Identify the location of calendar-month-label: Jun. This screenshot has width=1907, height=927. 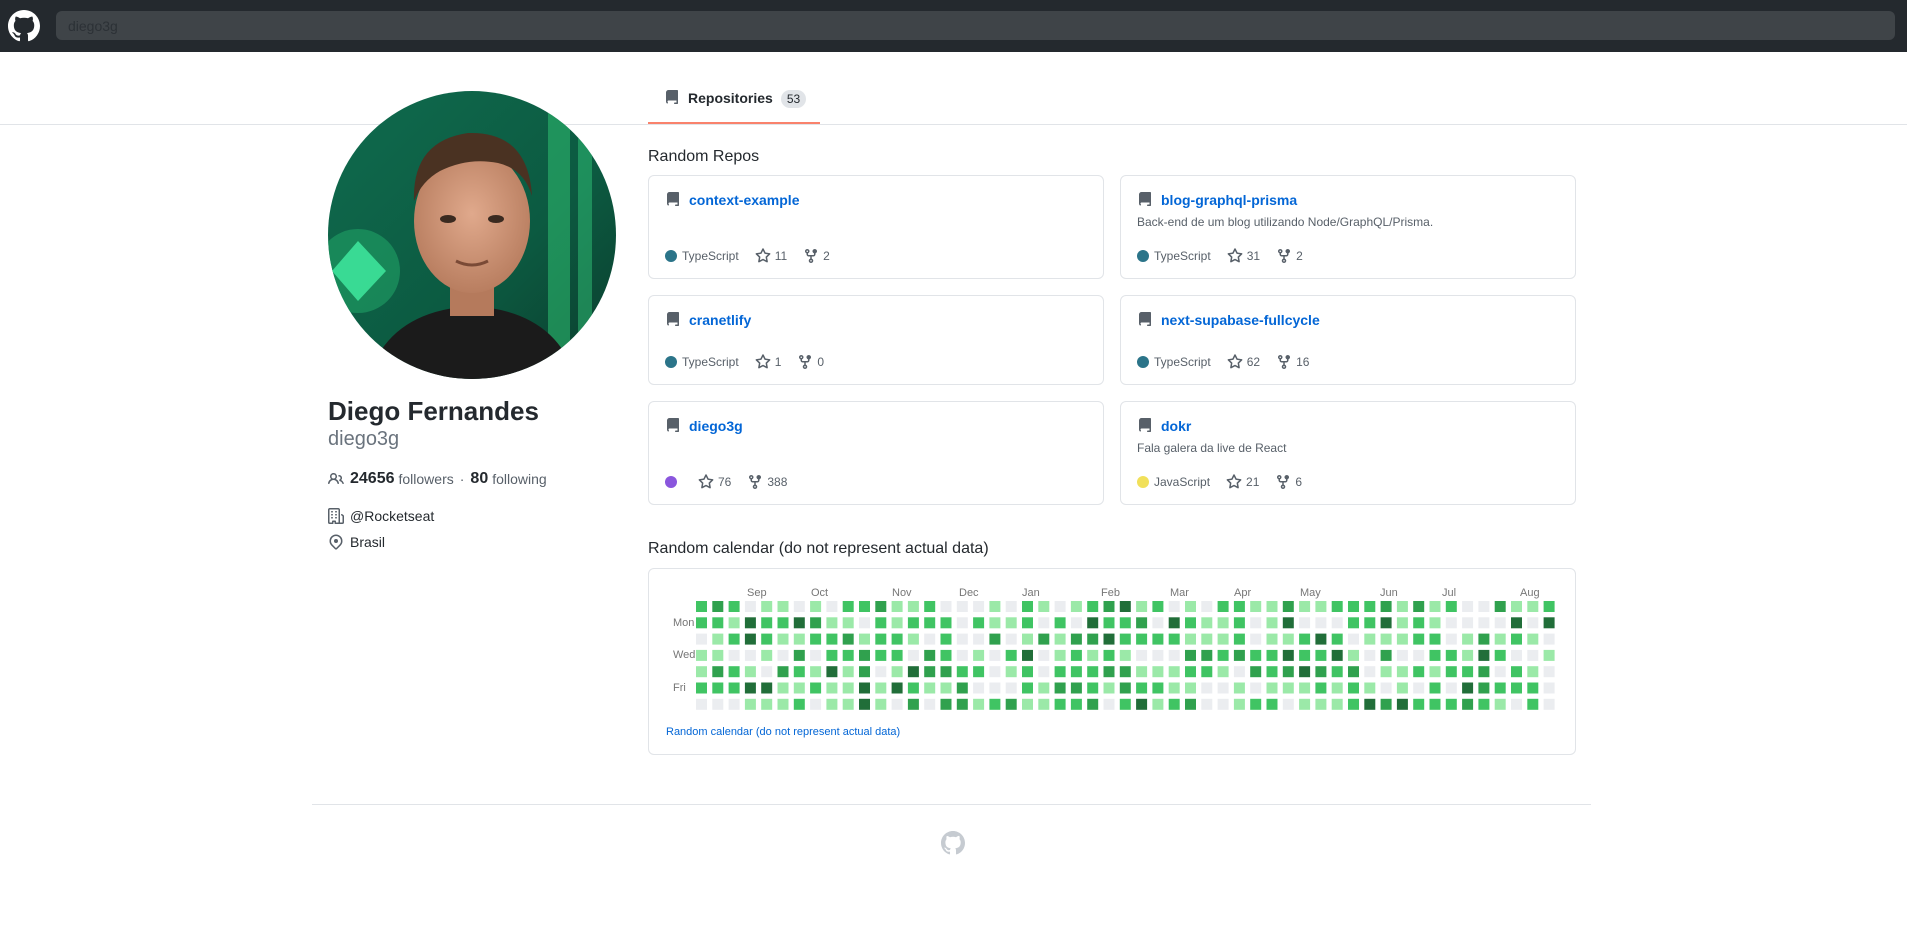
(1389, 593).